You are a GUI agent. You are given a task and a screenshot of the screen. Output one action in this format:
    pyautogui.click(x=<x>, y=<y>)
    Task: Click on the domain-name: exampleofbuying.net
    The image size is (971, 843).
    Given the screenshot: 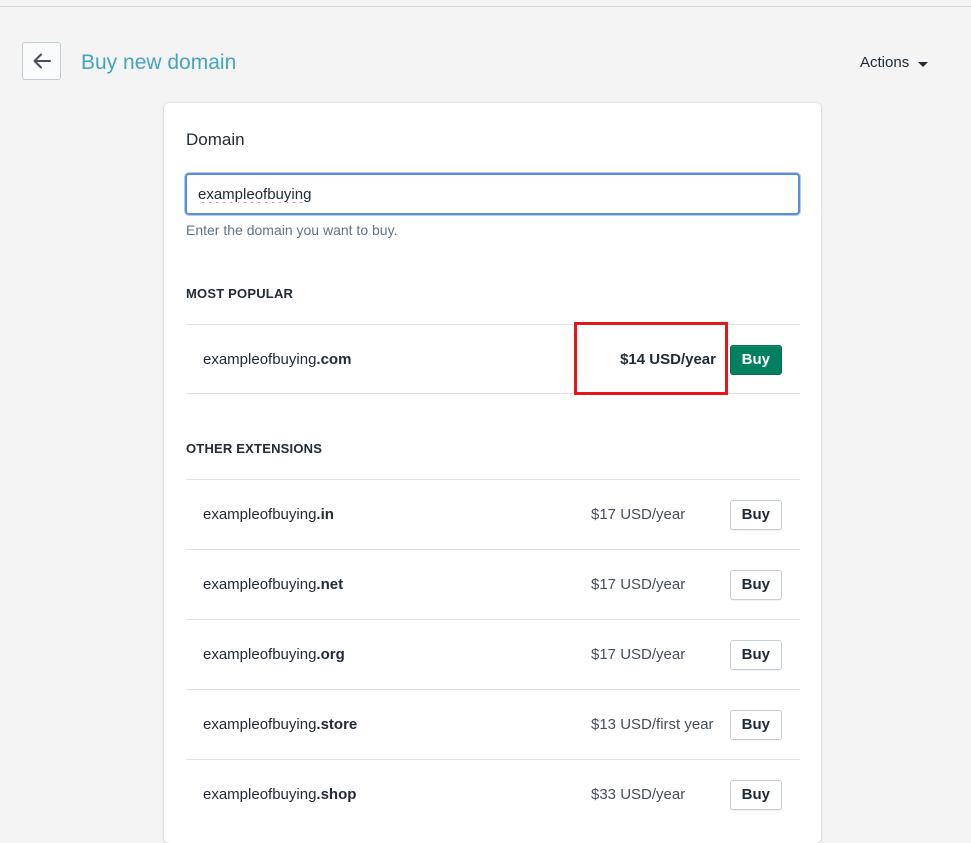 What is the action you would take?
    pyautogui.click(x=273, y=584)
    